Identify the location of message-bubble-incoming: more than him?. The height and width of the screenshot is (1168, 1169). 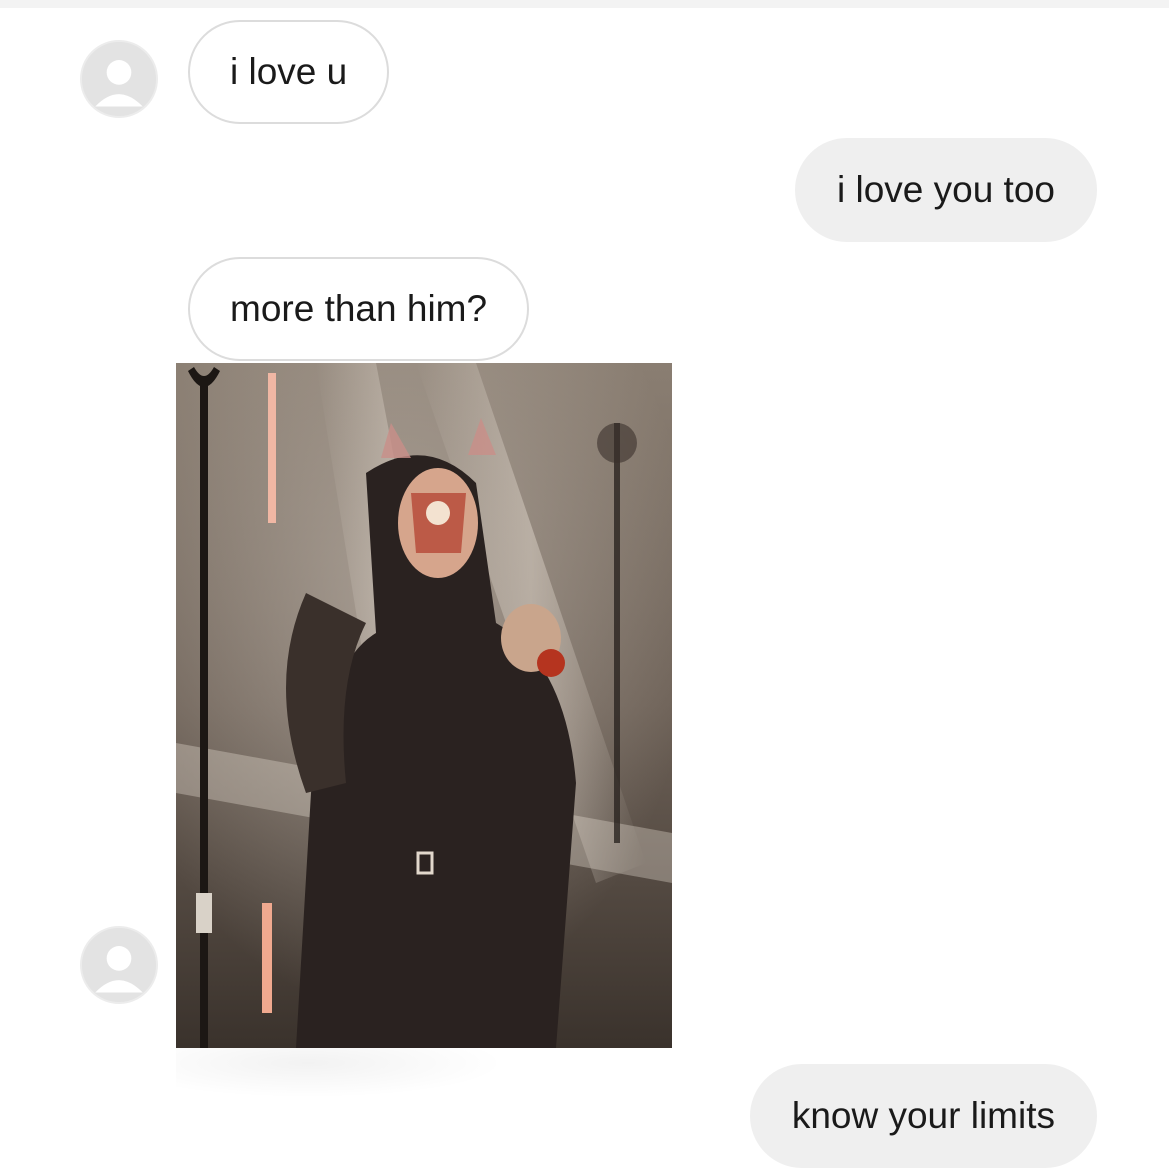
(359, 309).